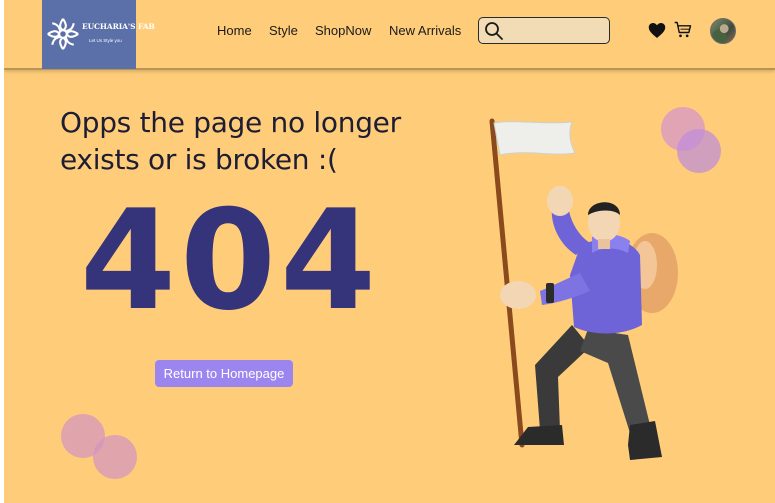  I want to click on brand-logo: EUCHARIA'S FAB Let Us Style you, so click(98, 34).